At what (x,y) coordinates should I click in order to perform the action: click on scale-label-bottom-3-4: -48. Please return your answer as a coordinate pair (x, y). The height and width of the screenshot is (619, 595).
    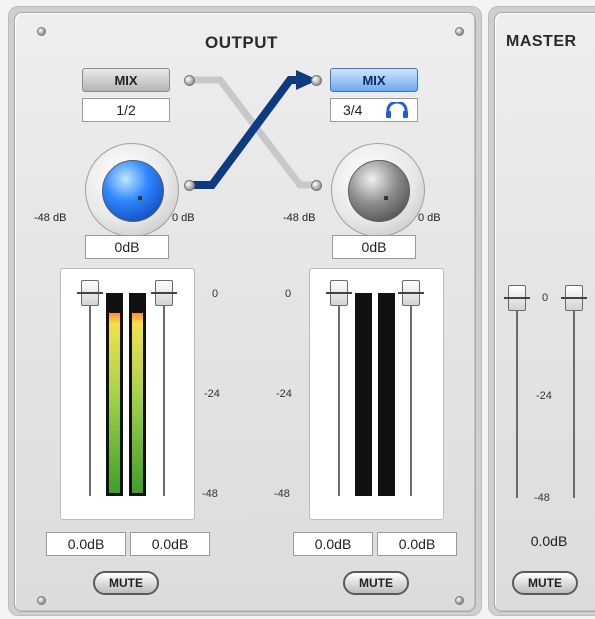
    Looking at the image, I should click on (282, 494).